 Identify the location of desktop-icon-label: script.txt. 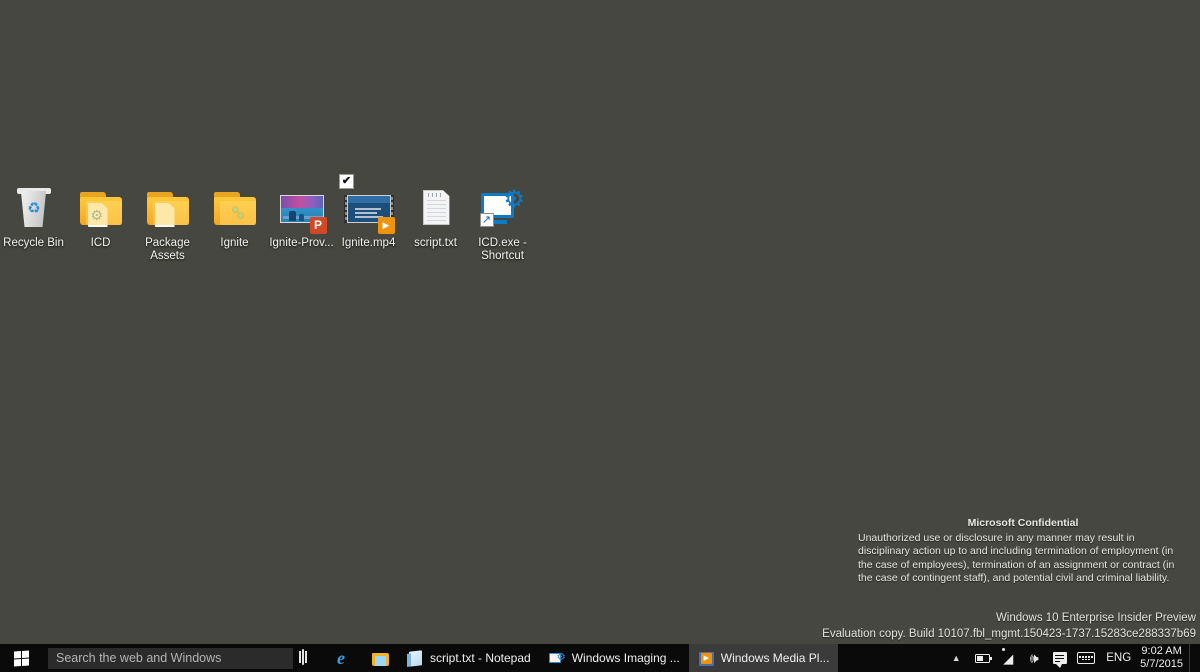
(435, 243).